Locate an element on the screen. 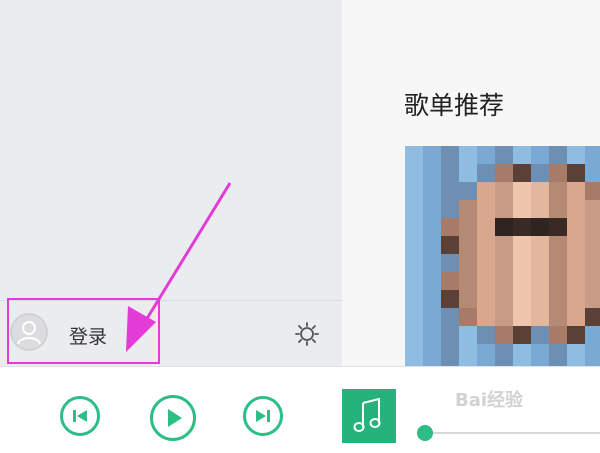 The height and width of the screenshot is (453, 600). user-avatar-icon is located at coordinates (29, 332).